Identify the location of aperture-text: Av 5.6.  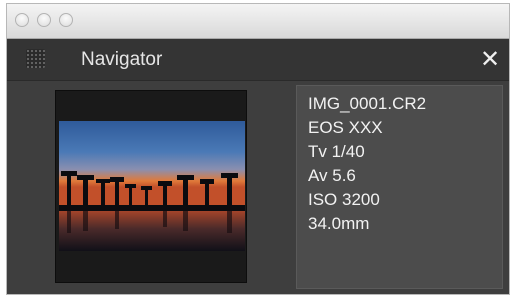
(332, 175).